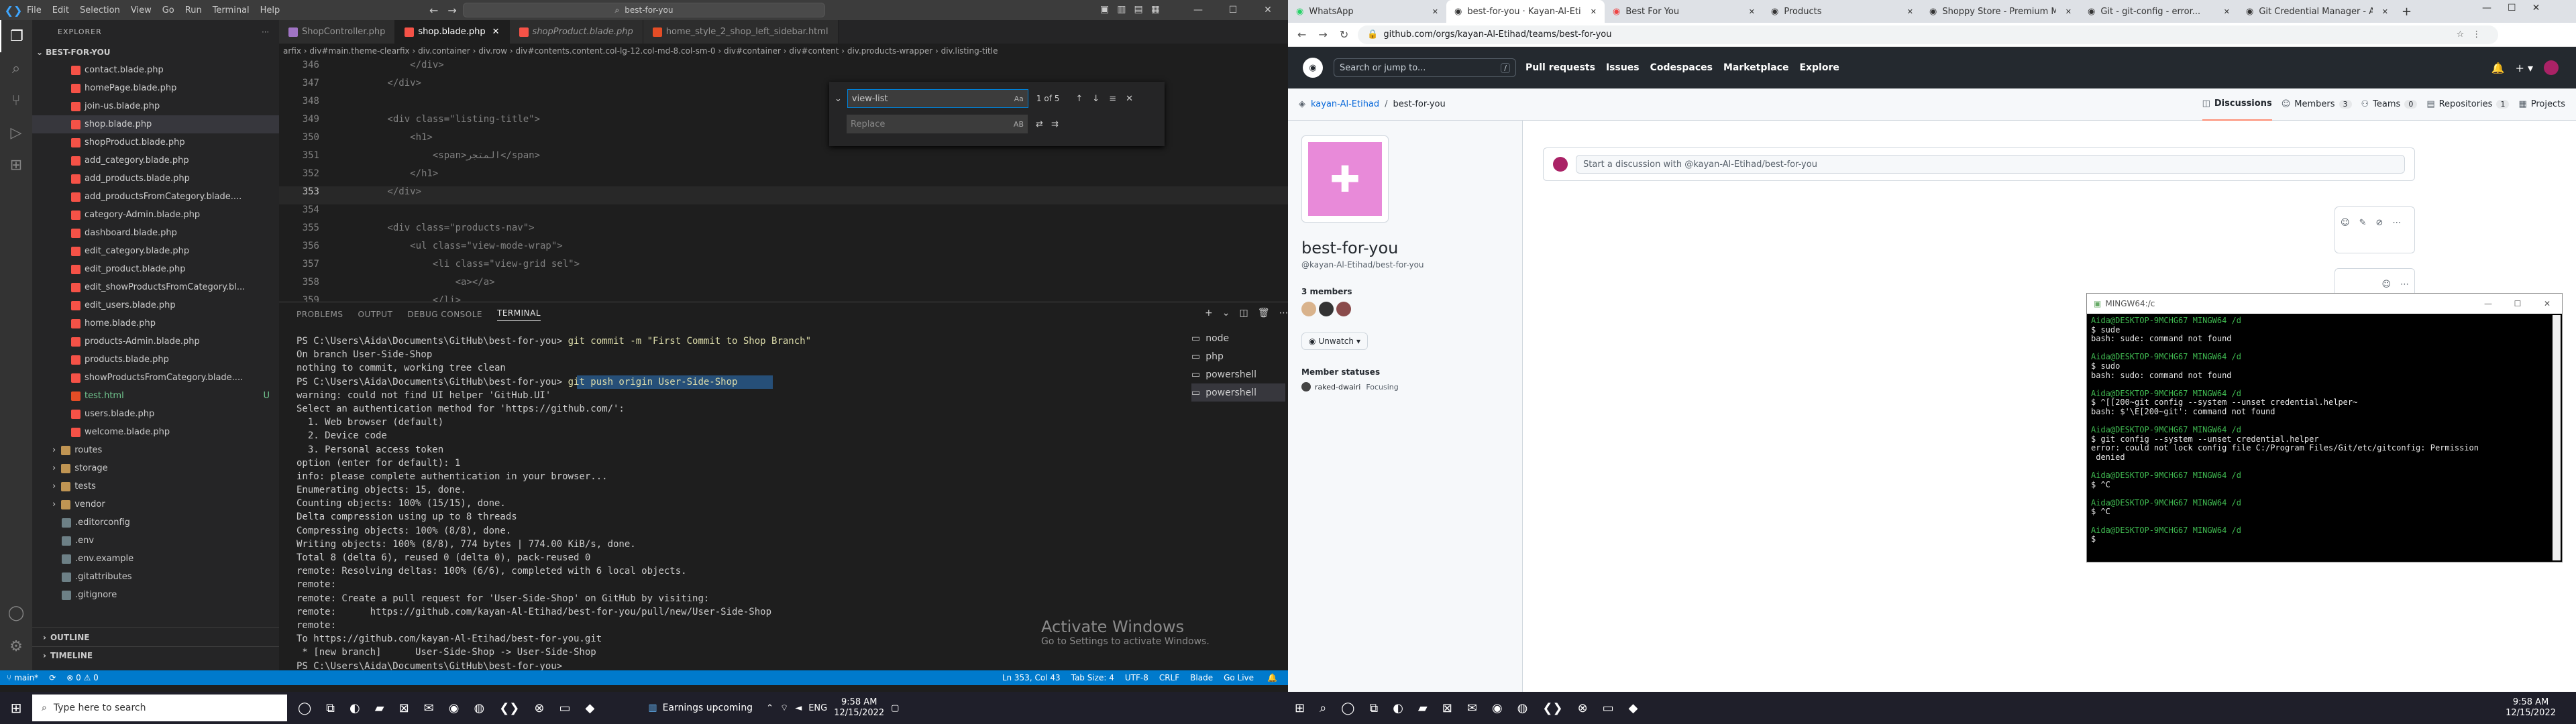 The width and height of the screenshot is (2576, 724). Describe the element at coordinates (1301, 34) in the screenshot. I see `back-arrow-icon: ←` at that location.